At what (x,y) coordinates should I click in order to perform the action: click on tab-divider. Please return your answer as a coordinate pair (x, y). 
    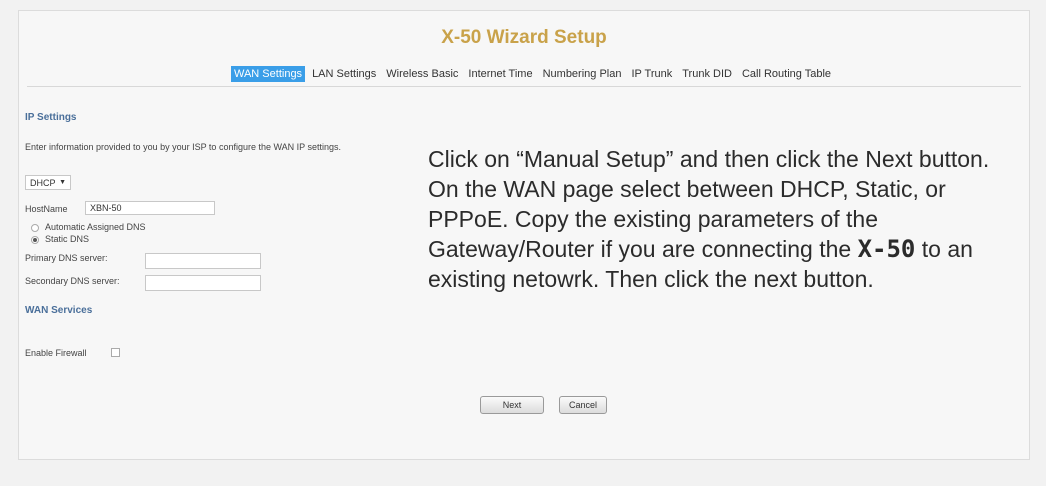
    Looking at the image, I should click on (524, 86).